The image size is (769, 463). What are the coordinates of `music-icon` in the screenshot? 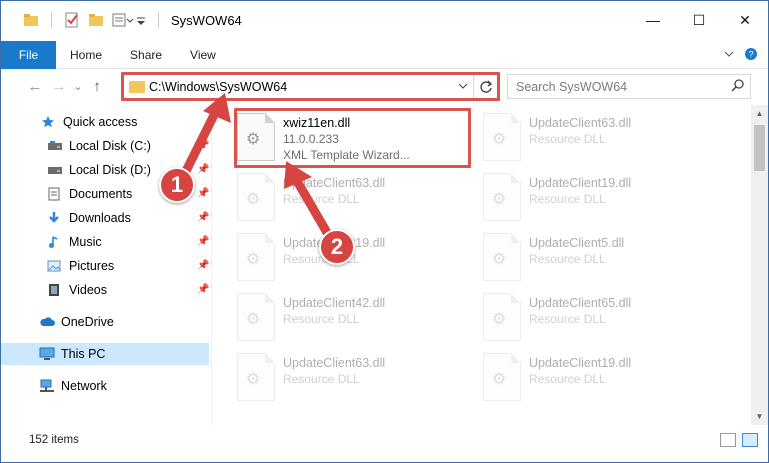 It's located at (55, 242).